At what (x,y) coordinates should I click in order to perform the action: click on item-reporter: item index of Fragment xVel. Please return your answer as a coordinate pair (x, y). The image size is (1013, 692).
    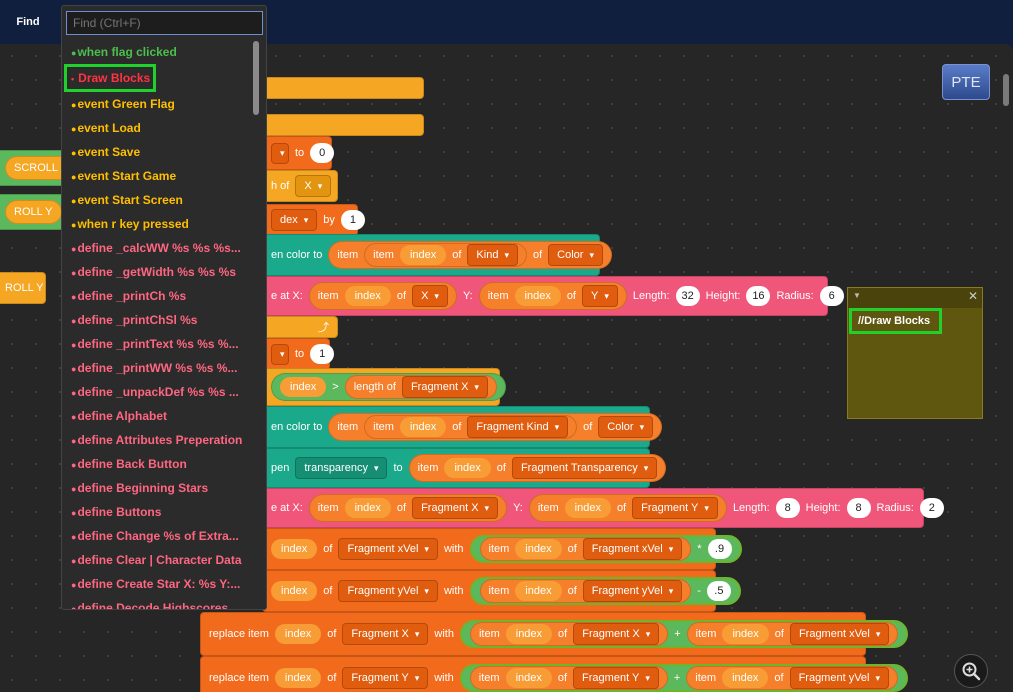
    Looking at the image, I should click on (792, 634).